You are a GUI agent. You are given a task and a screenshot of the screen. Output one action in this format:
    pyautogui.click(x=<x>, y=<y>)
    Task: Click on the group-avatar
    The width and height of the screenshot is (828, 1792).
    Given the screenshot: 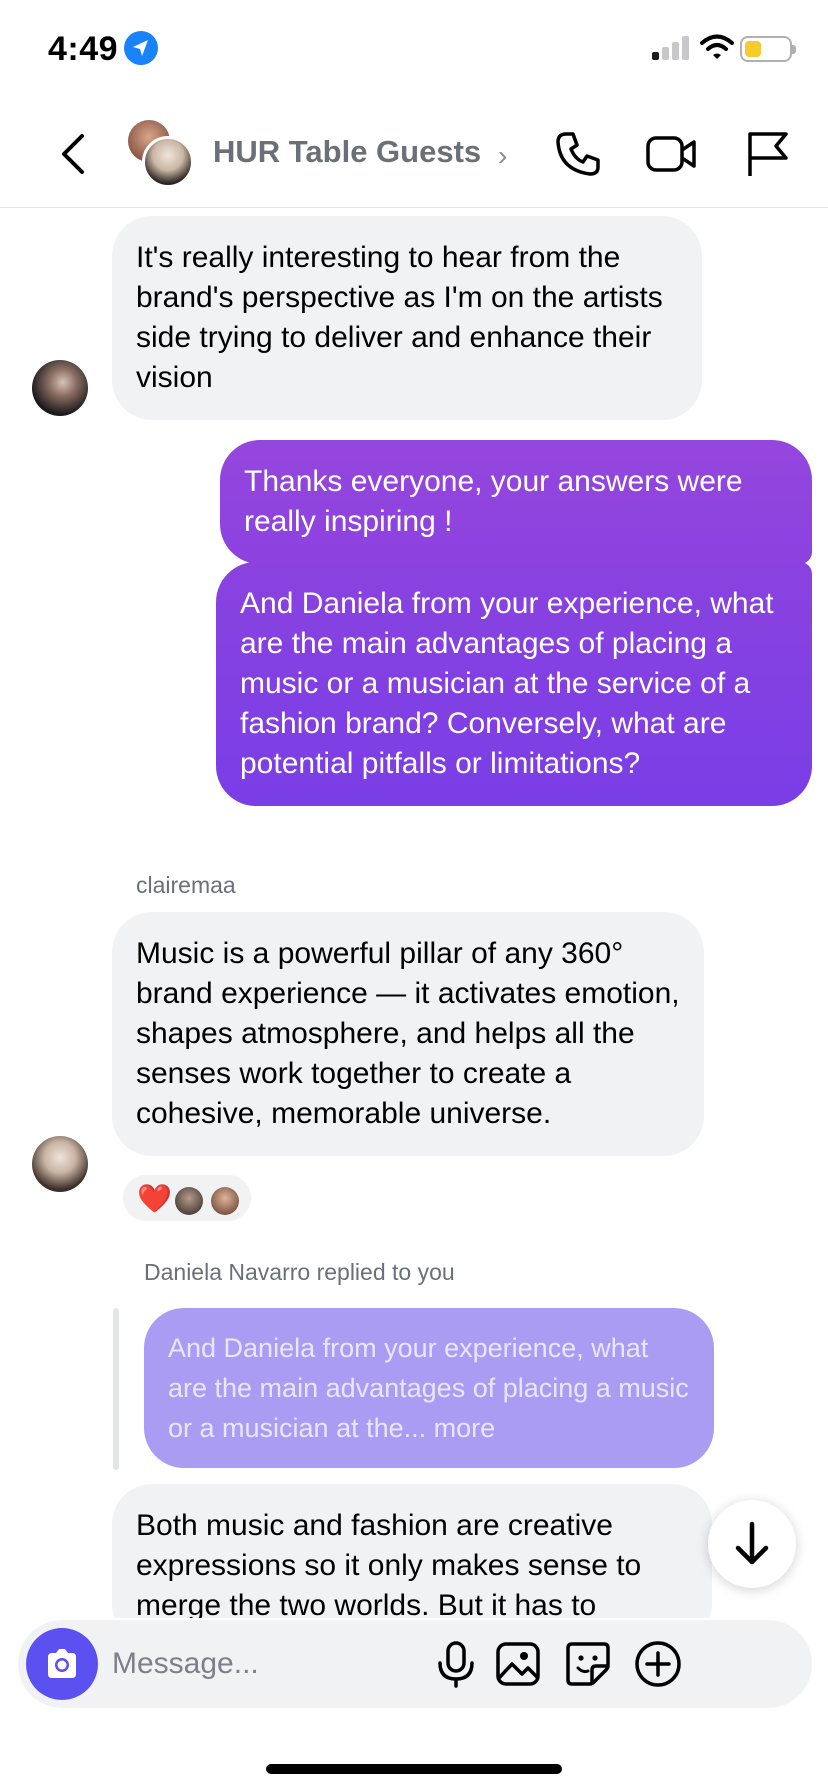 What is the action you would take?
    pyautogui.click(x=161, y=153)
    